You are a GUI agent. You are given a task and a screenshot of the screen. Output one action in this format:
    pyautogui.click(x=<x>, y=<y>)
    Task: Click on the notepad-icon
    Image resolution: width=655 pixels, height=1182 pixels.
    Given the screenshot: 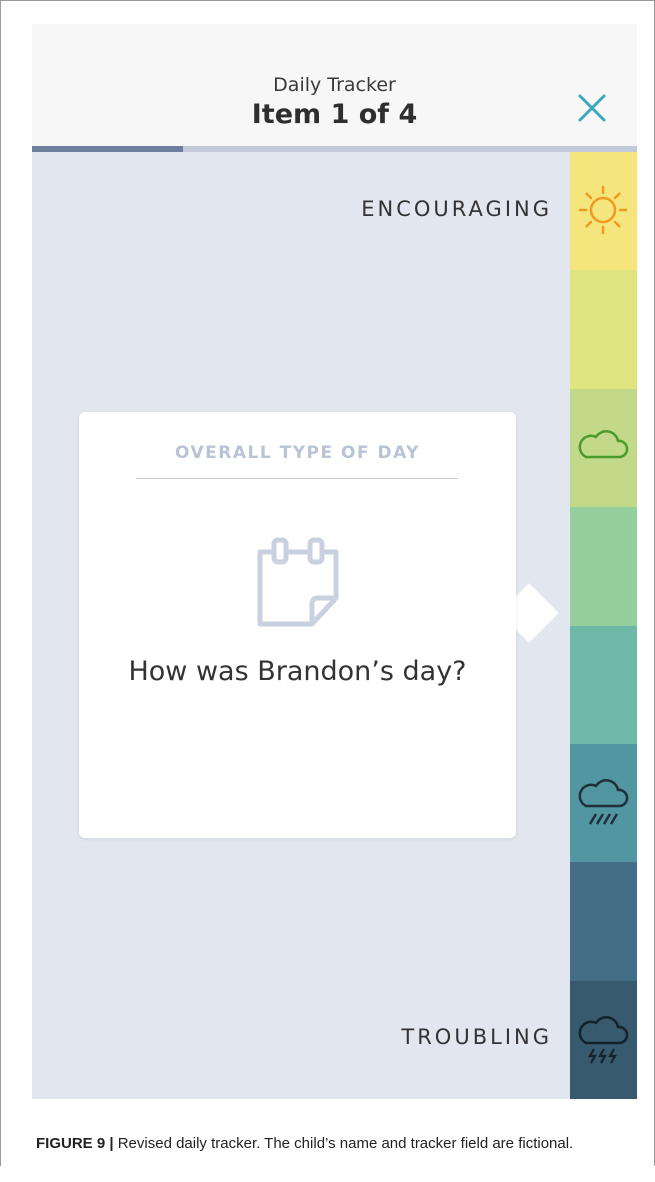 What is the action you would take?
    pyautogui.click(x=298, y=582)
    